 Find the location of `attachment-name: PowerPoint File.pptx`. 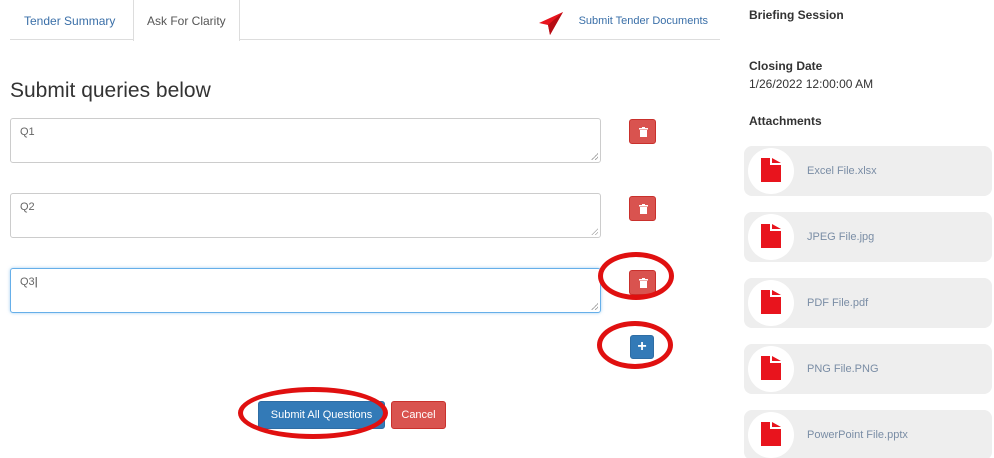

attachment-name: PowerPoint File.pptx is located at coordinates (857, 434).